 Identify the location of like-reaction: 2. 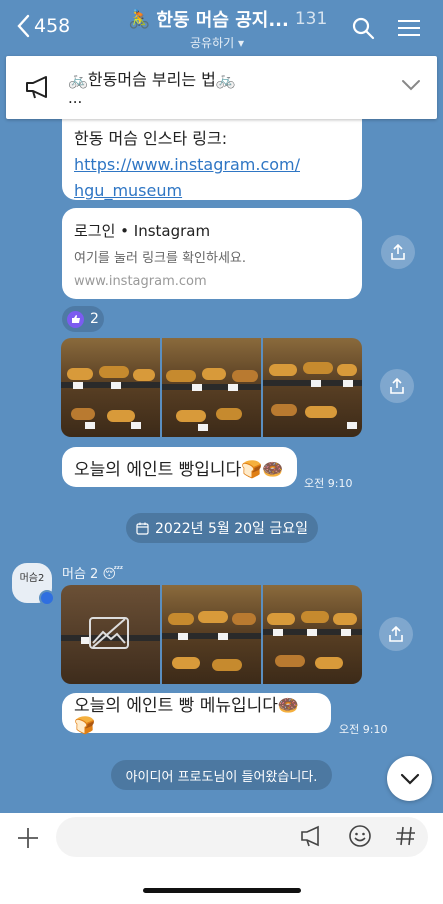
(83, 319).